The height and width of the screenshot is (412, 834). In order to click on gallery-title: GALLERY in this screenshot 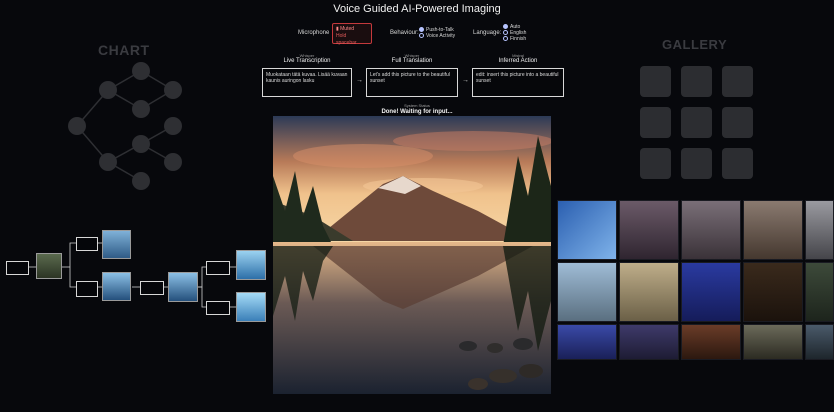, I will do `click(695, 44)`.